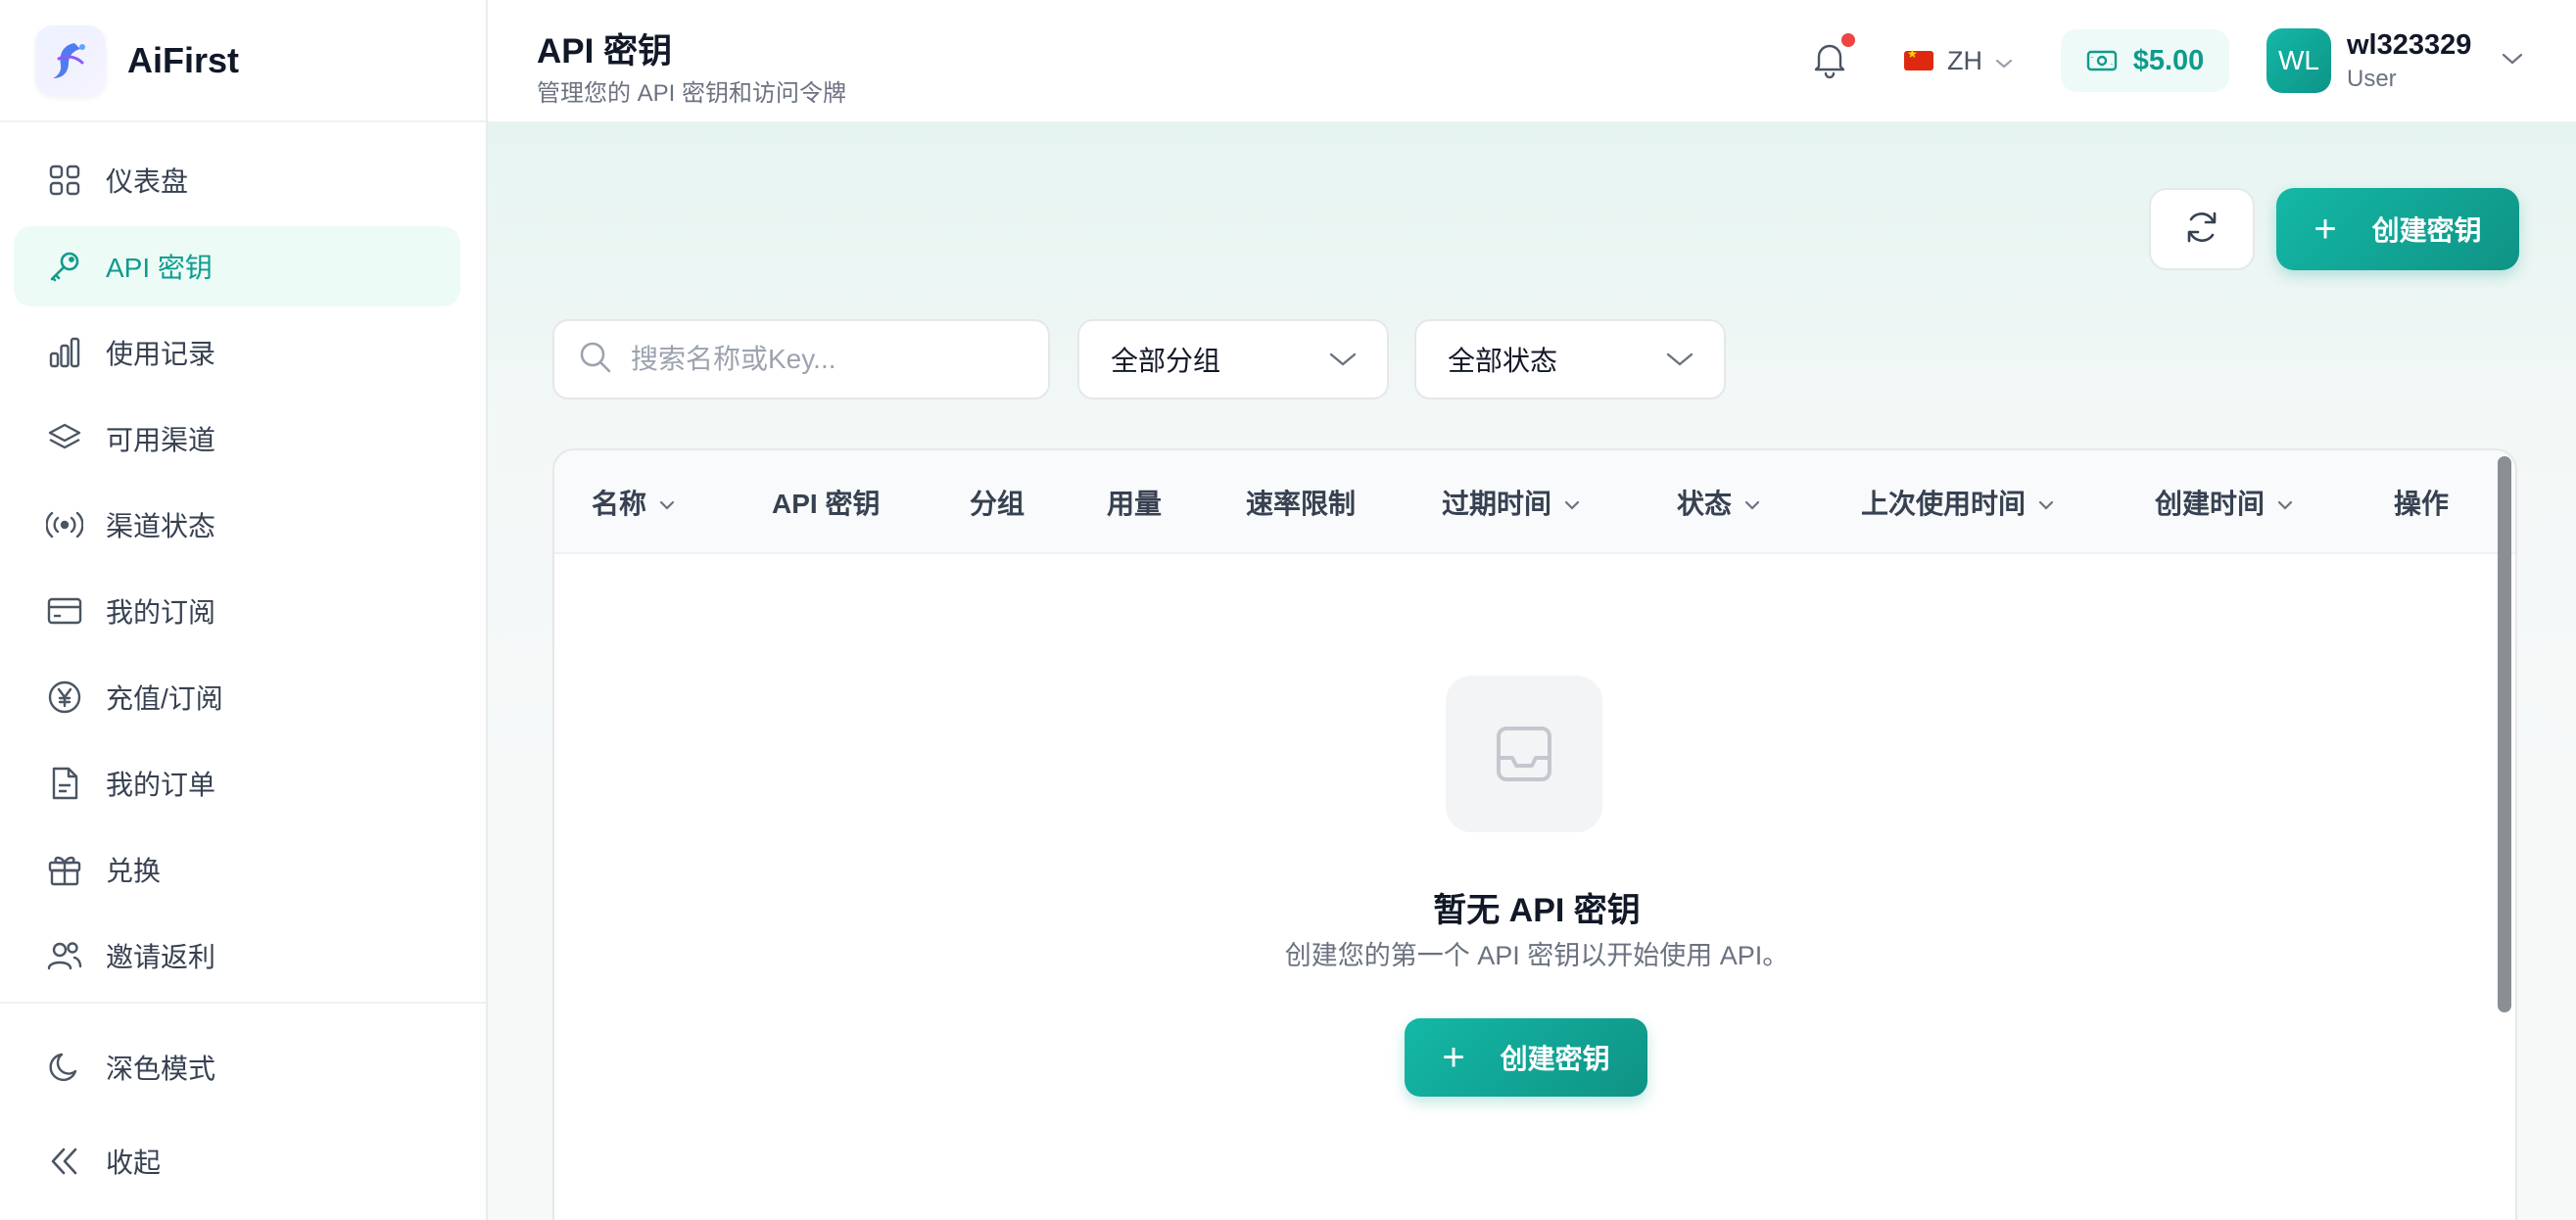 This screenshot has width=2576, height=1220. Describe the element at coordinates (64, 266) in the screenshot. I see `key-icon` at that location.